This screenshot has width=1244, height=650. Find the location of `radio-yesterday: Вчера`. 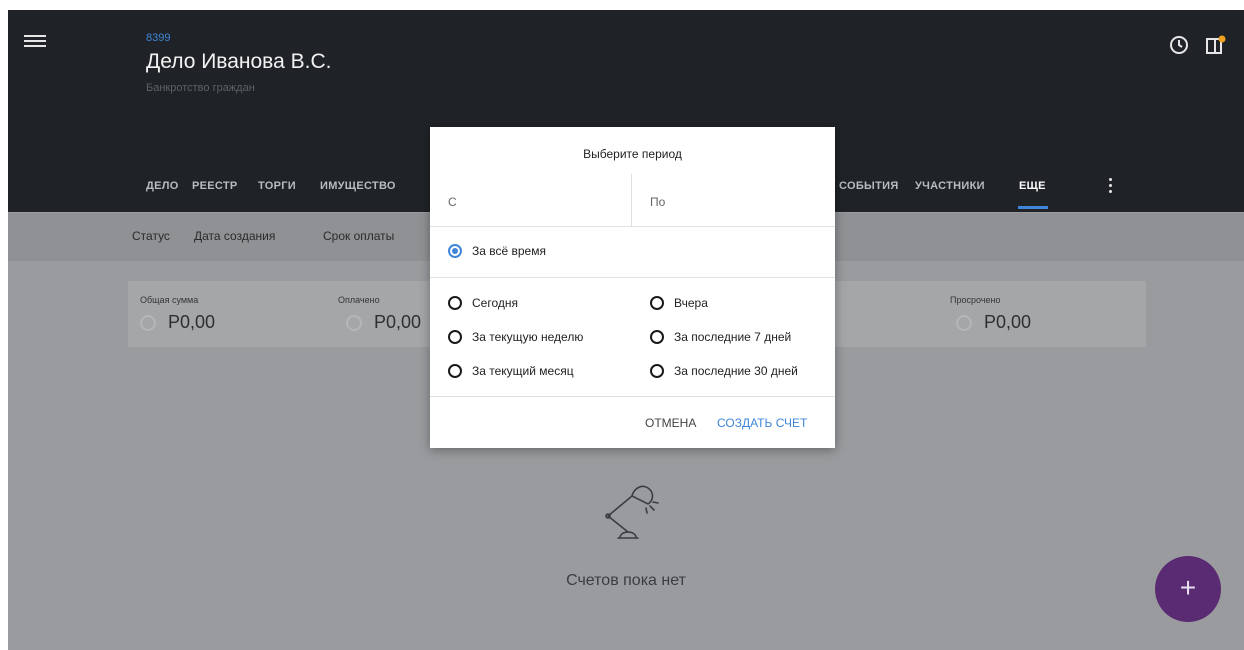

radio-yesterday: Вчера is located at coordinates (679, 303).